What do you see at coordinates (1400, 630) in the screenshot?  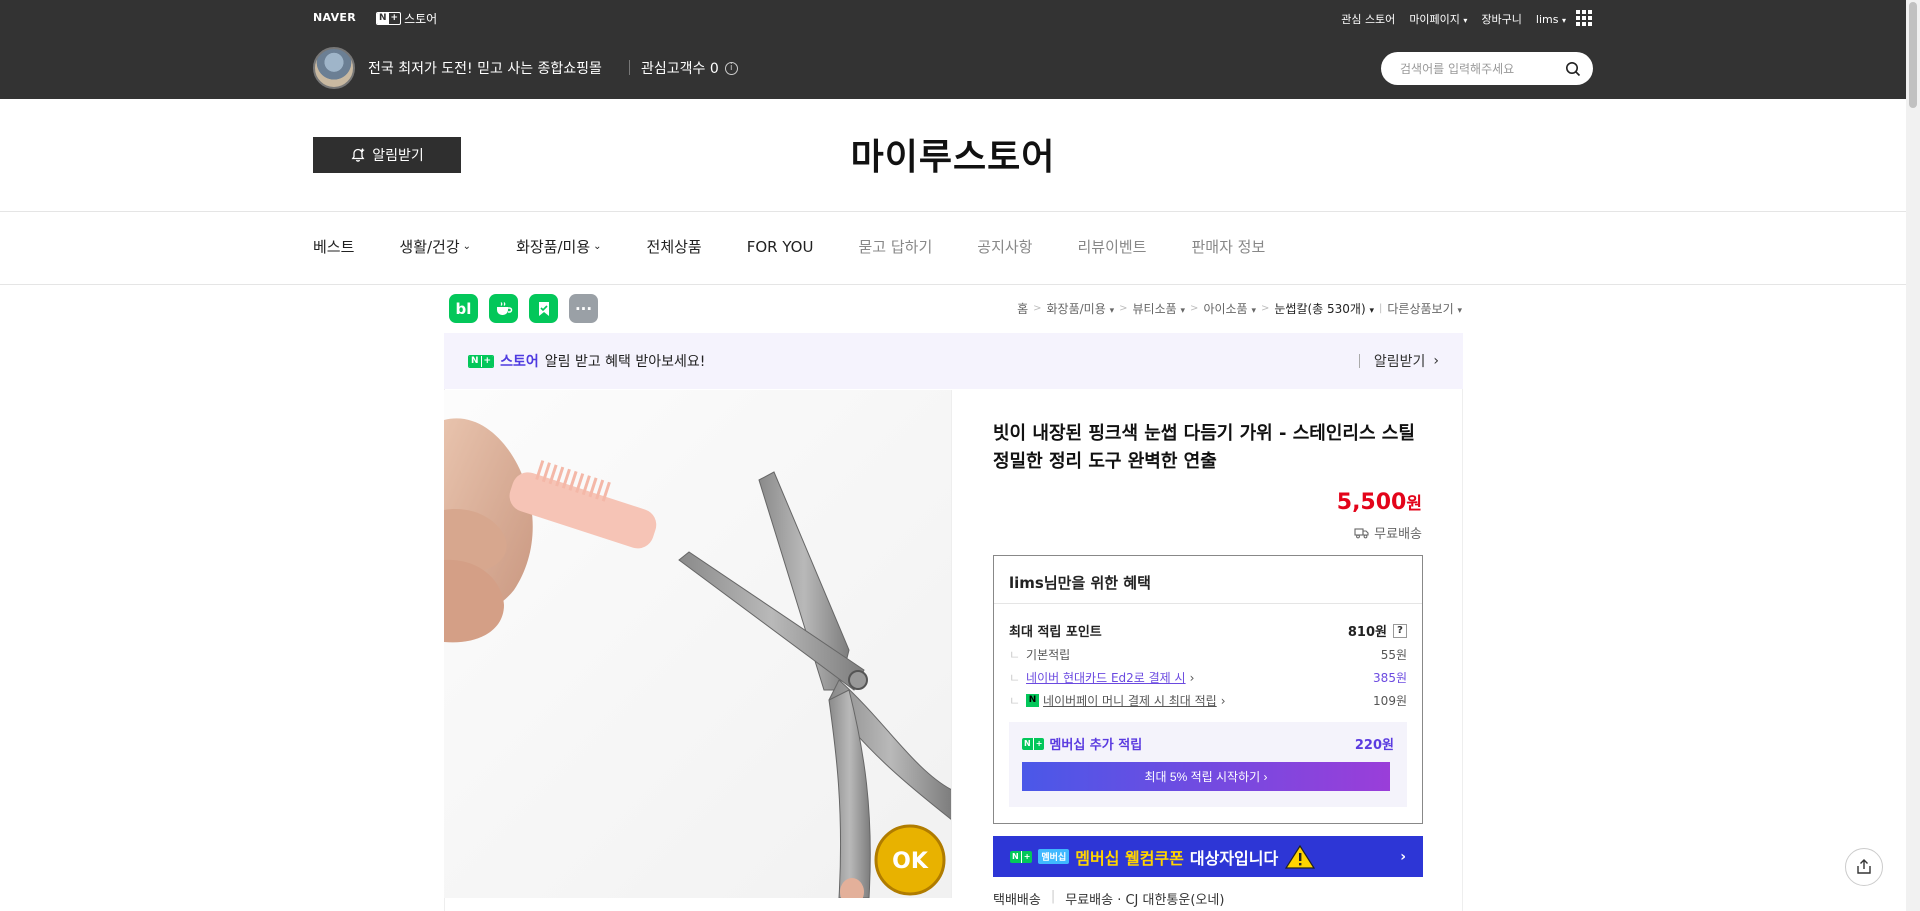 I see `help-icon: ?` at bounding box center [1400, 630].